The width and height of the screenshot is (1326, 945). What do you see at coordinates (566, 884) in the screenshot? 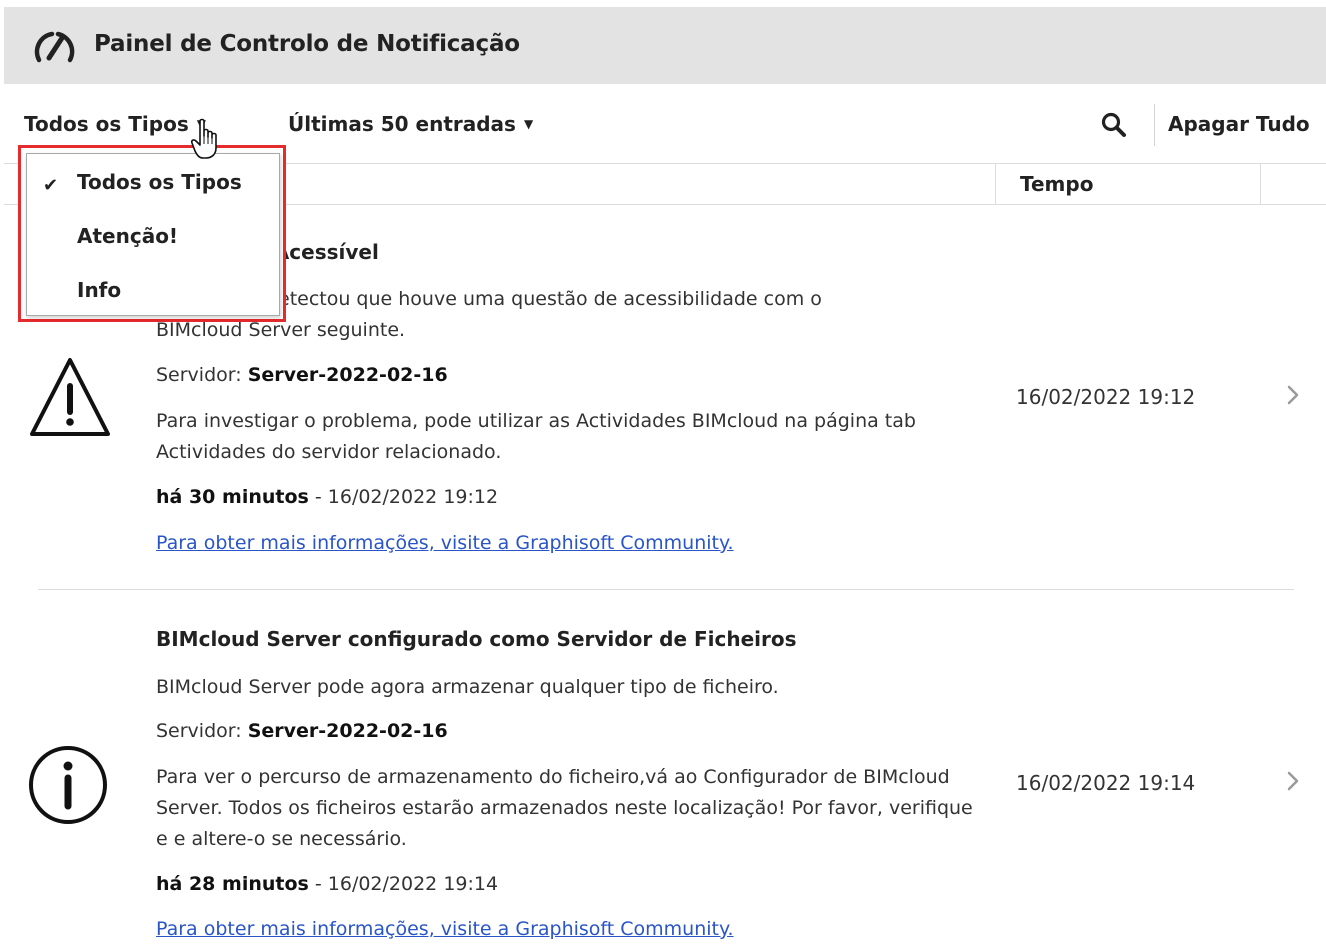
I see `notification-age: há 28 minutos - 16/02/2022 19:14` at bounding box center [566, 884].